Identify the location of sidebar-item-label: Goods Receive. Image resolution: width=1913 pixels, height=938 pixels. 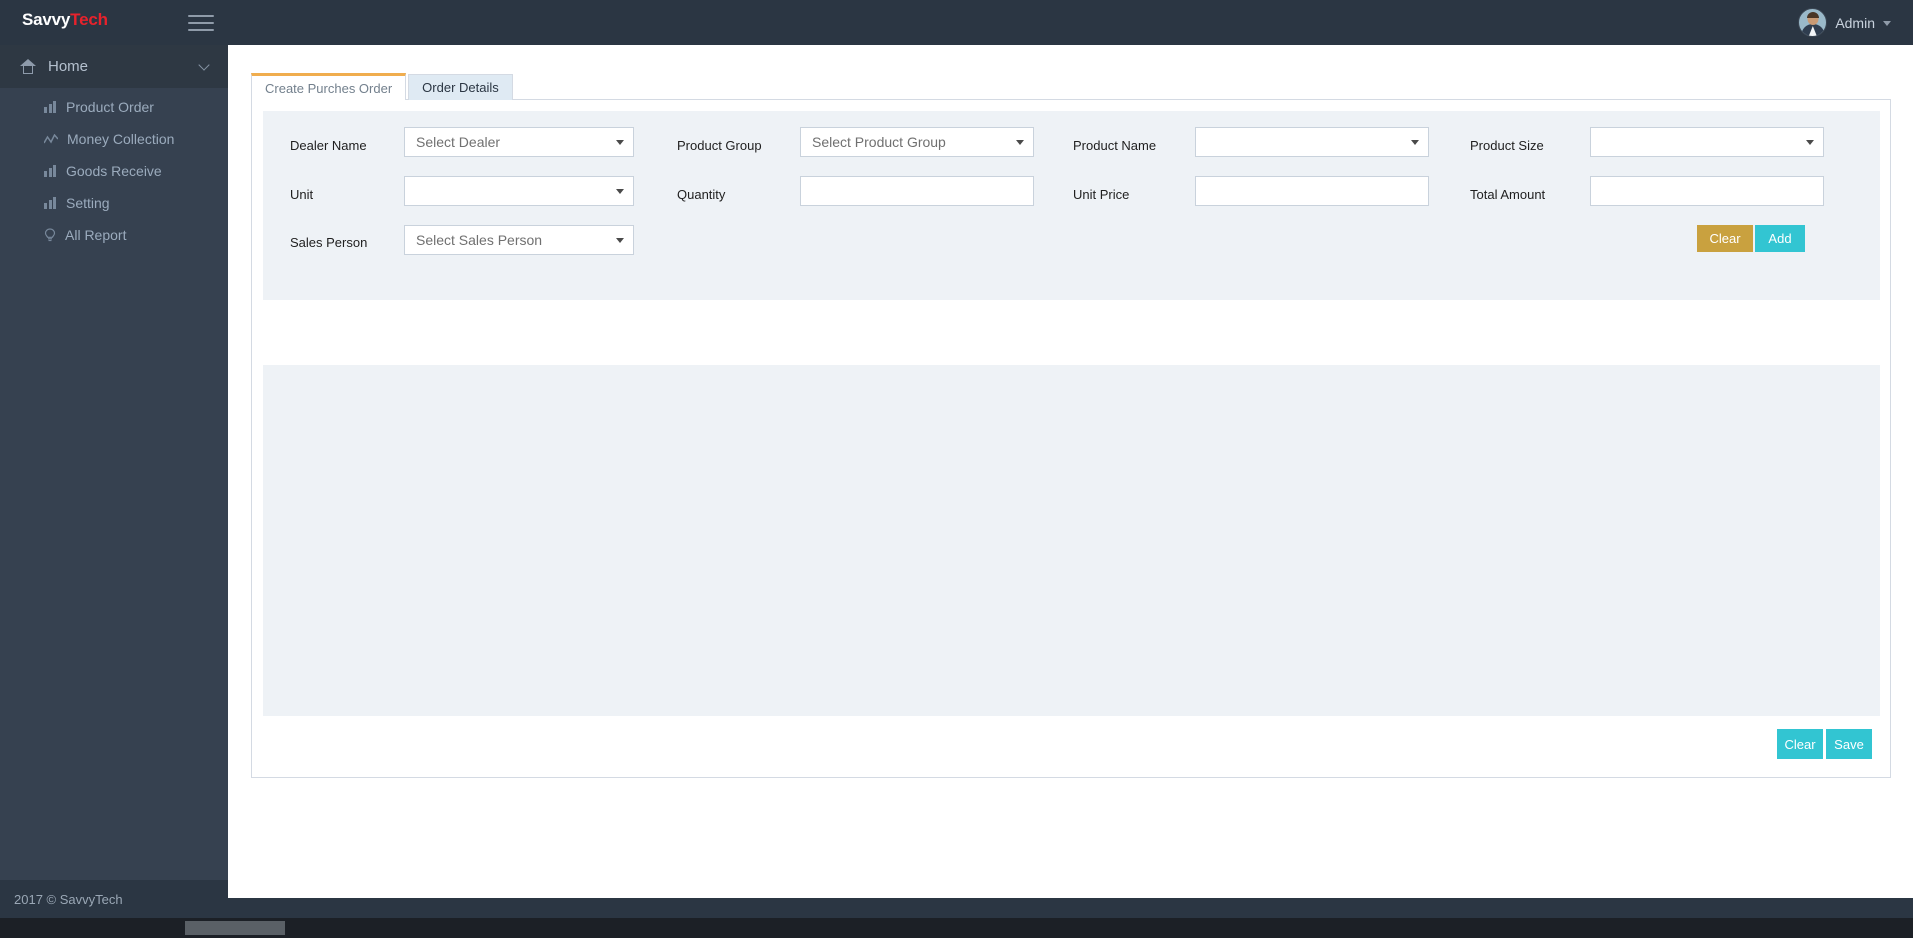
(114, 171).